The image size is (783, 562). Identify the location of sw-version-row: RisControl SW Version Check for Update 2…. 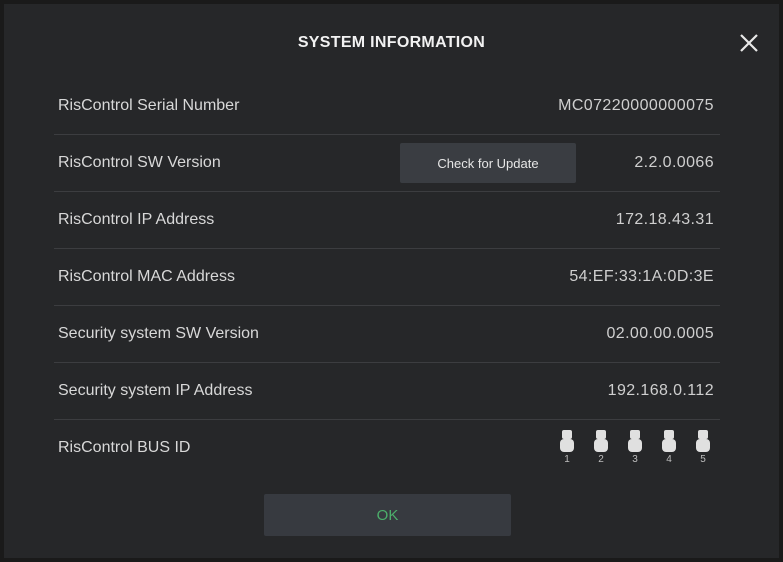
(387, 163).